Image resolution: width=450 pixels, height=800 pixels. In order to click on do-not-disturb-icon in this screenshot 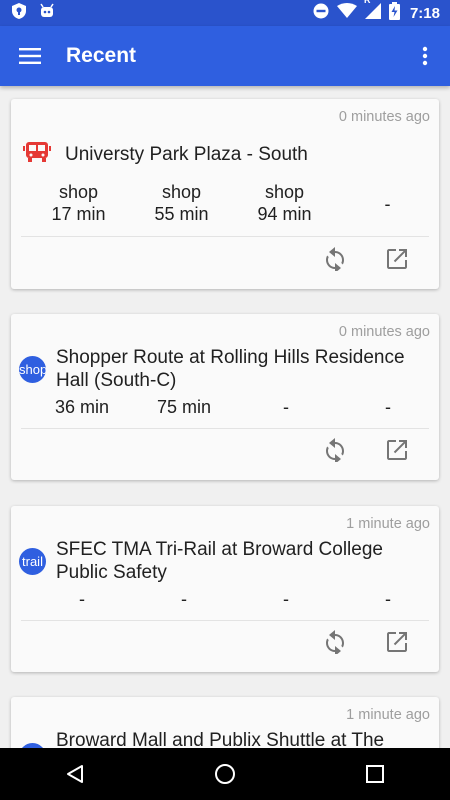, I will do `click(321, 13)`.